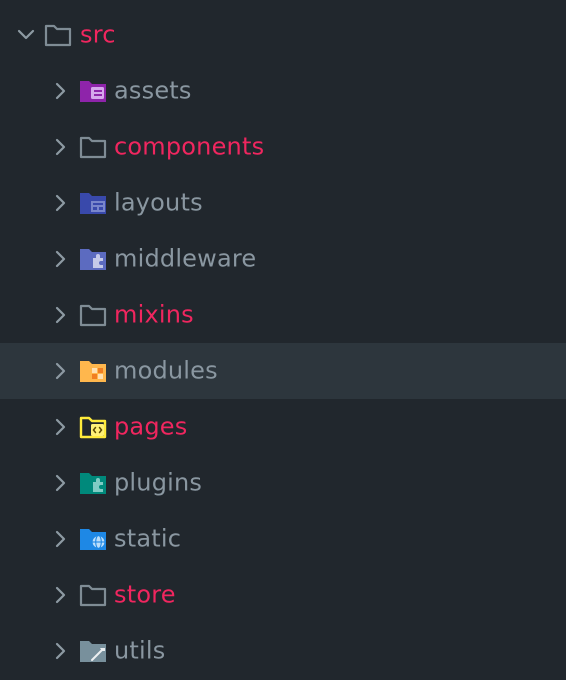 Image resolution: width=566 pixels, height=680 pixels. What do you see at coordinates (98, 34) in the screenshot?
I see `tree-item-label: src` at bounding box center [98, 34].